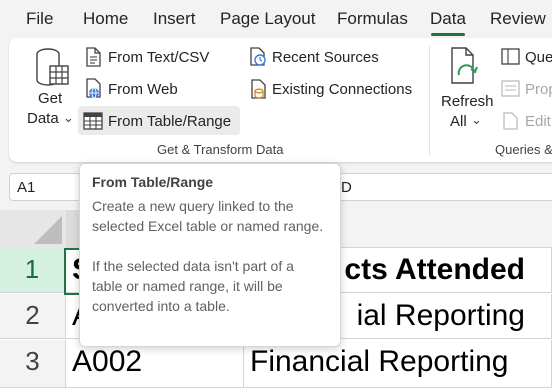 Image resolution: width=552 pixels, height=388 pixels. Describe the element at coordinates (33, 270) in the screenshot. I see `row-header-1: 1` at that location.